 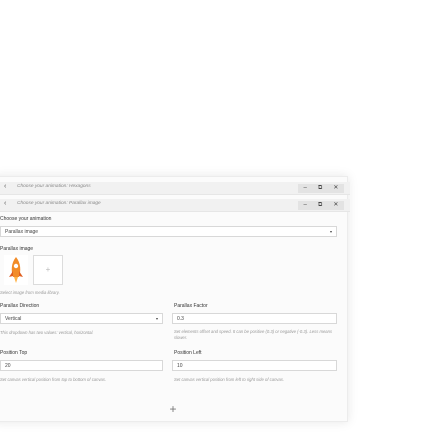 What do you see at coordinates (14, 353) in the screenshot?
I see `position-top-label: Position Top` at bounding box center [14, 353].